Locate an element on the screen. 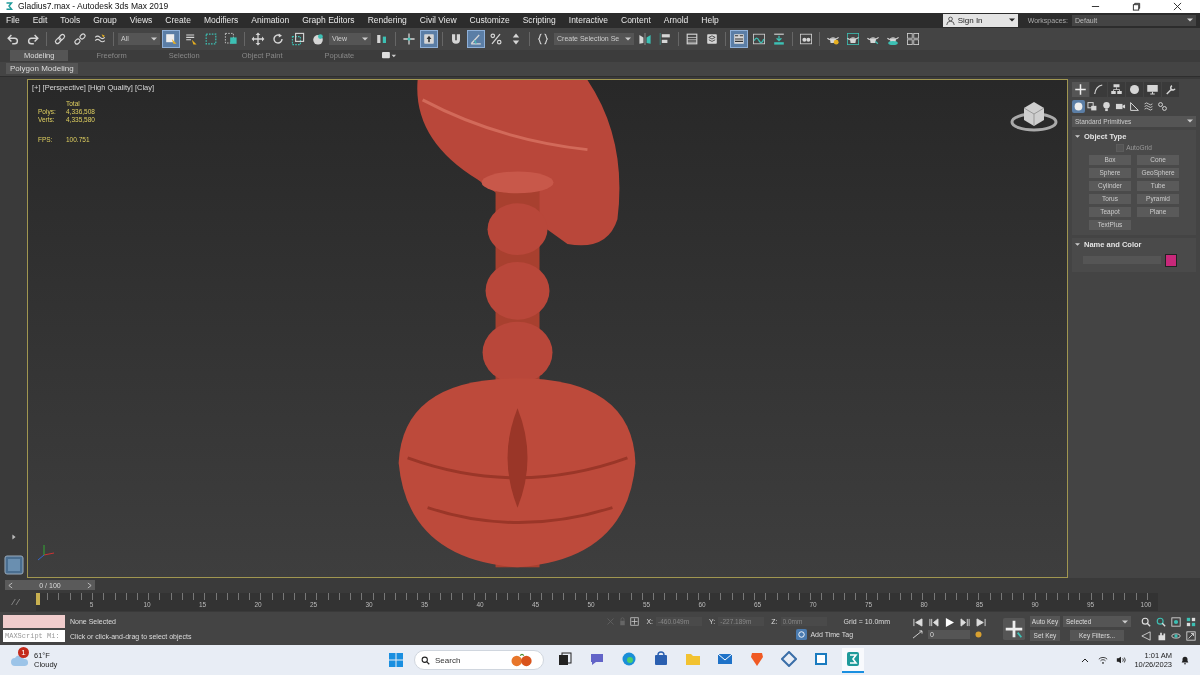 This screenshot has width=1200, height=675. select-object-icon is located at coordinates (171, 38).